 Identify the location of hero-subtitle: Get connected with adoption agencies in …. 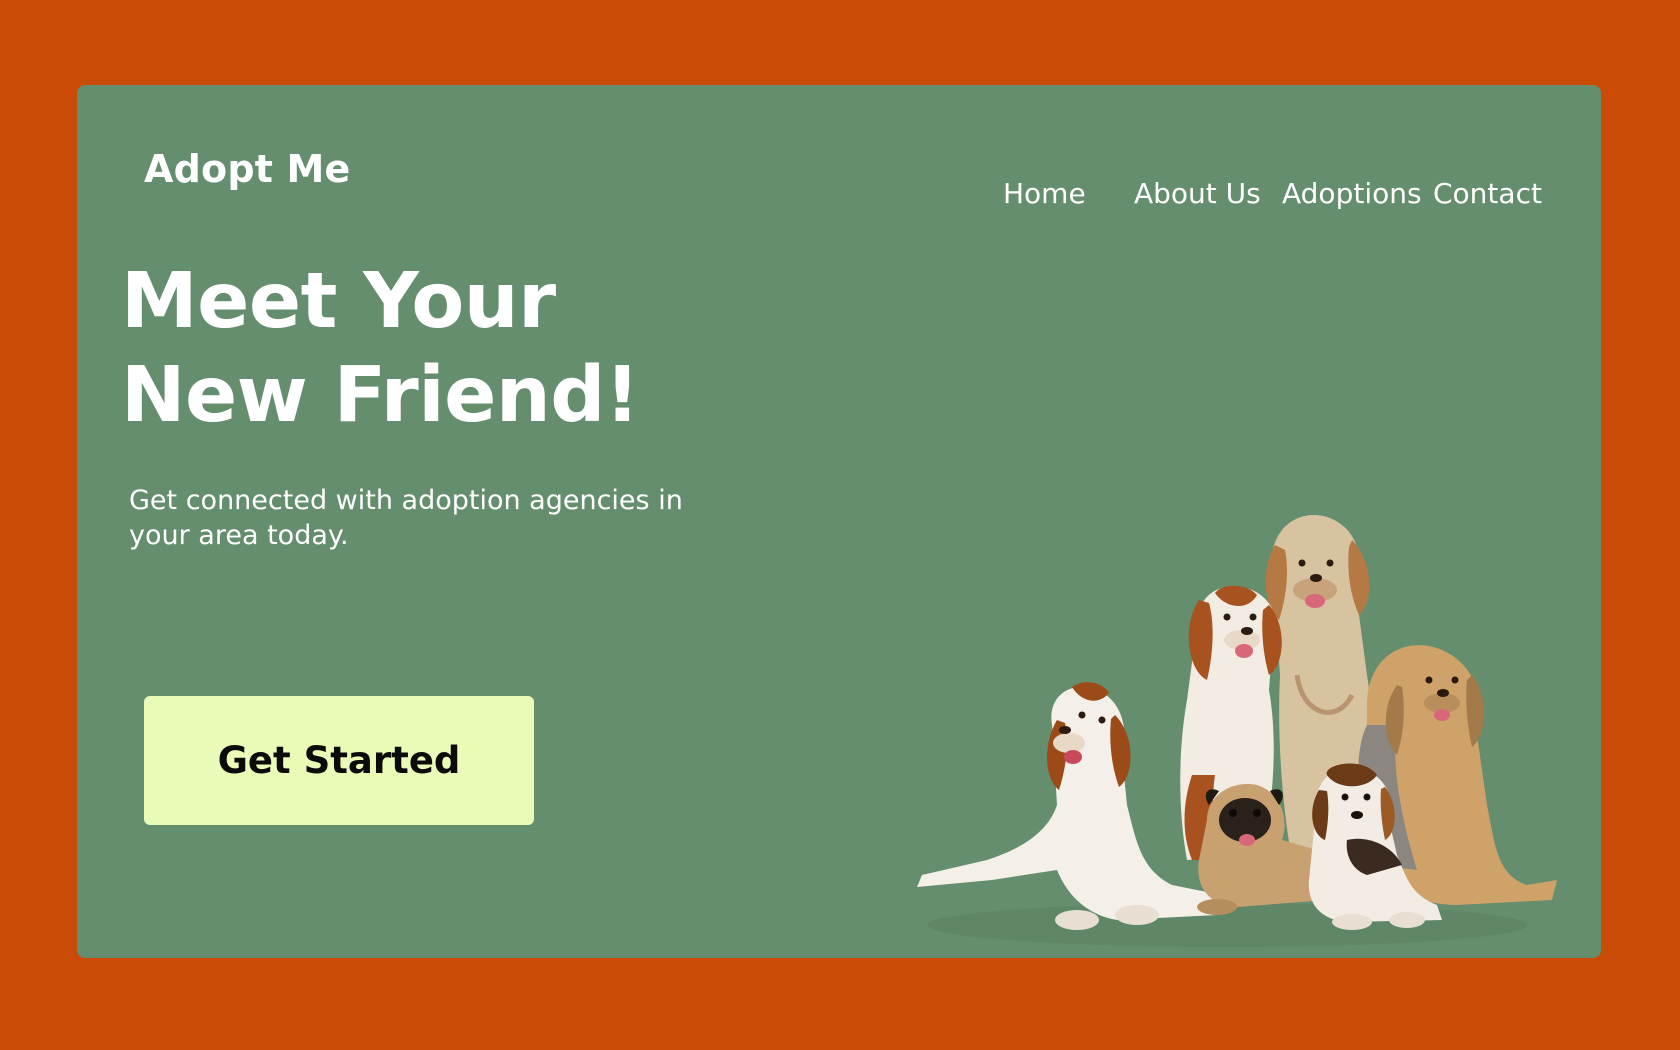
(406, 518).